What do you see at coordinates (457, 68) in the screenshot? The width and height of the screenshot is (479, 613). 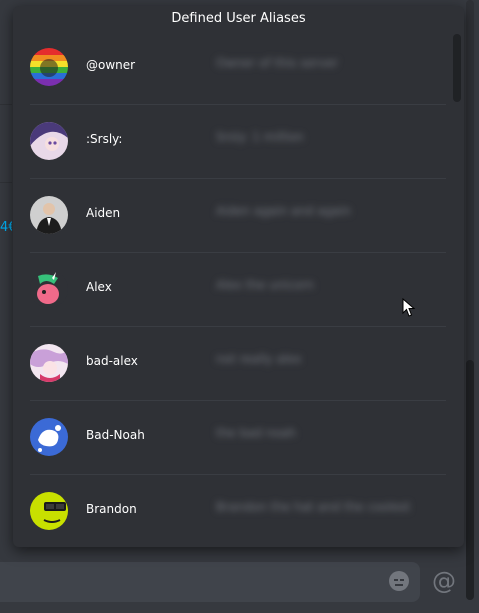 I see `popup-scrollbar-thumb` at bounding box center [457, 68].